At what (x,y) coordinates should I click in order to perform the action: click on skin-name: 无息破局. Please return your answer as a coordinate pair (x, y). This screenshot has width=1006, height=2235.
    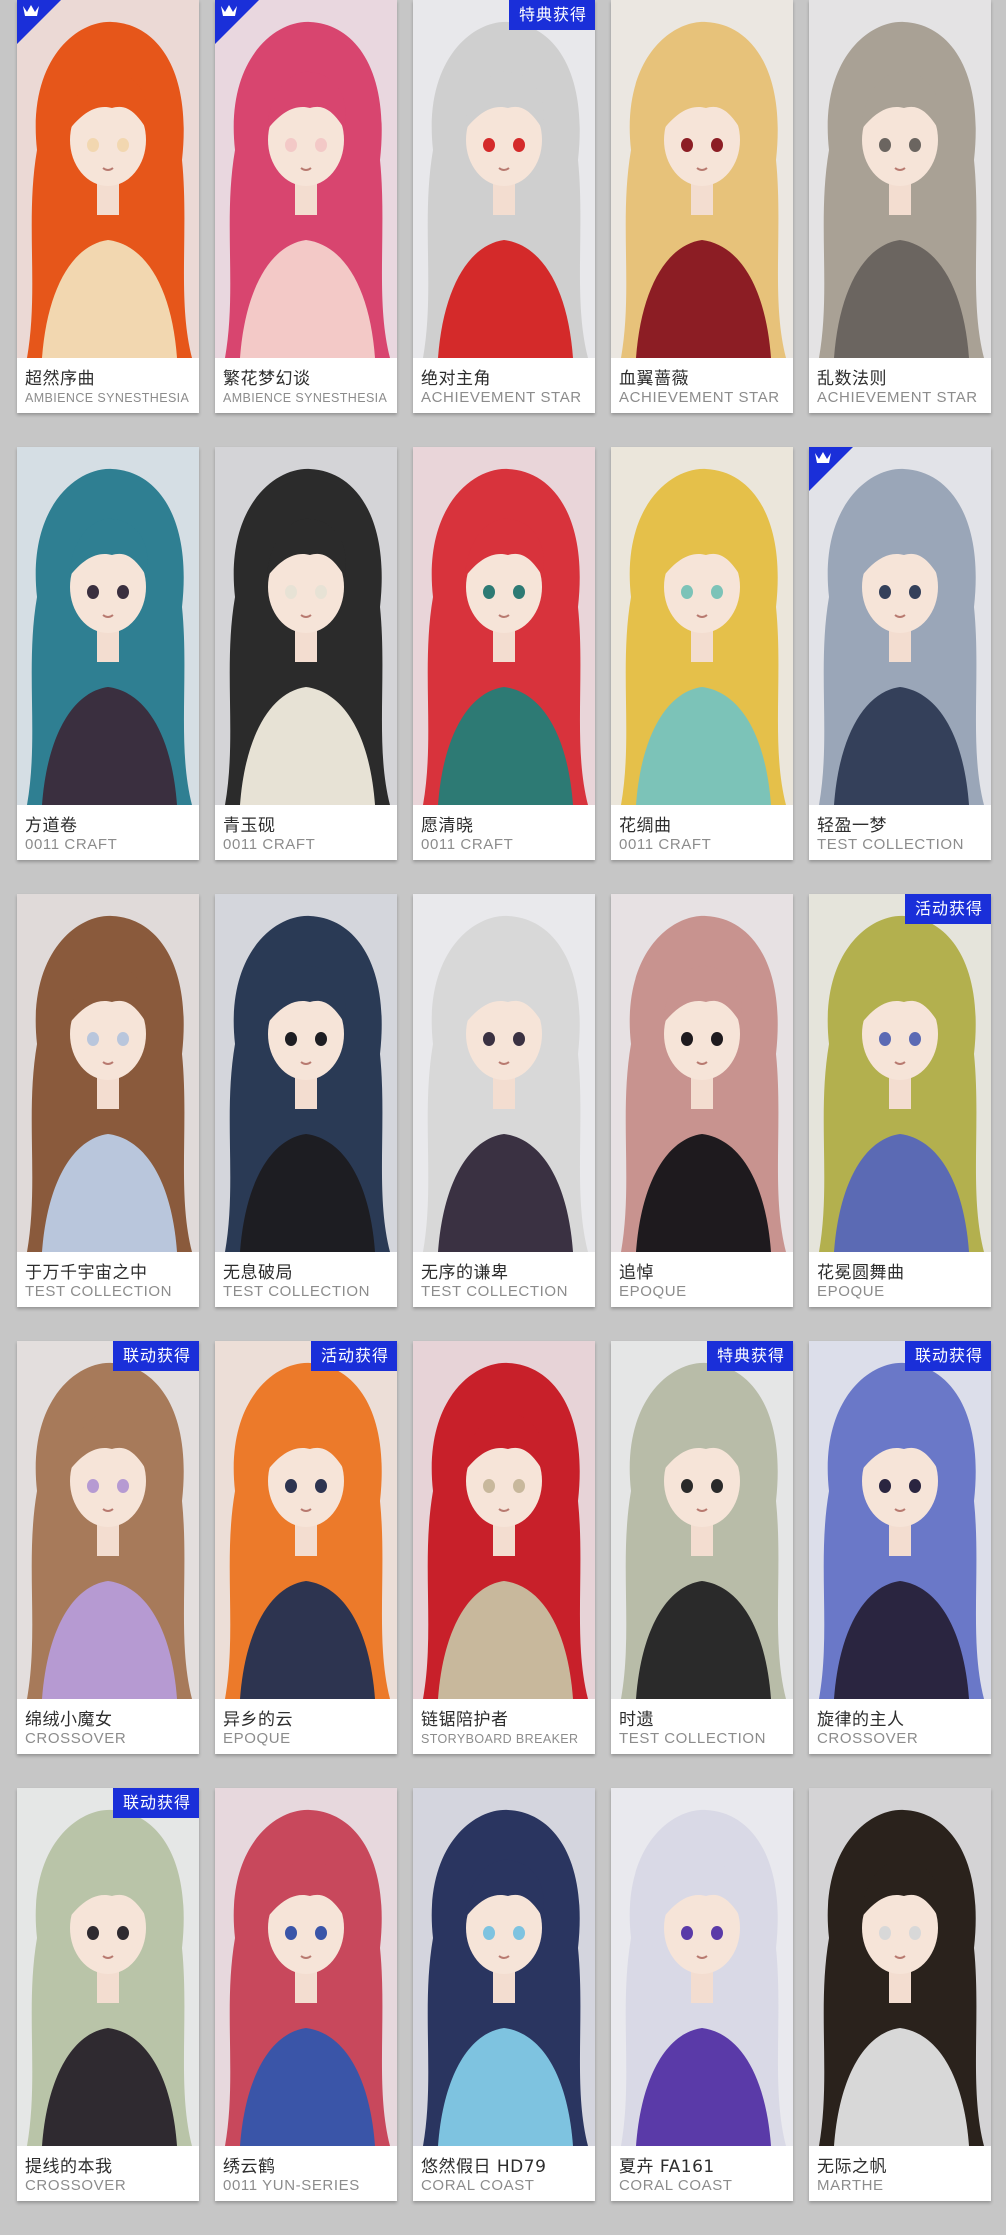
    Looking at the image, I should click on (258, 1273).